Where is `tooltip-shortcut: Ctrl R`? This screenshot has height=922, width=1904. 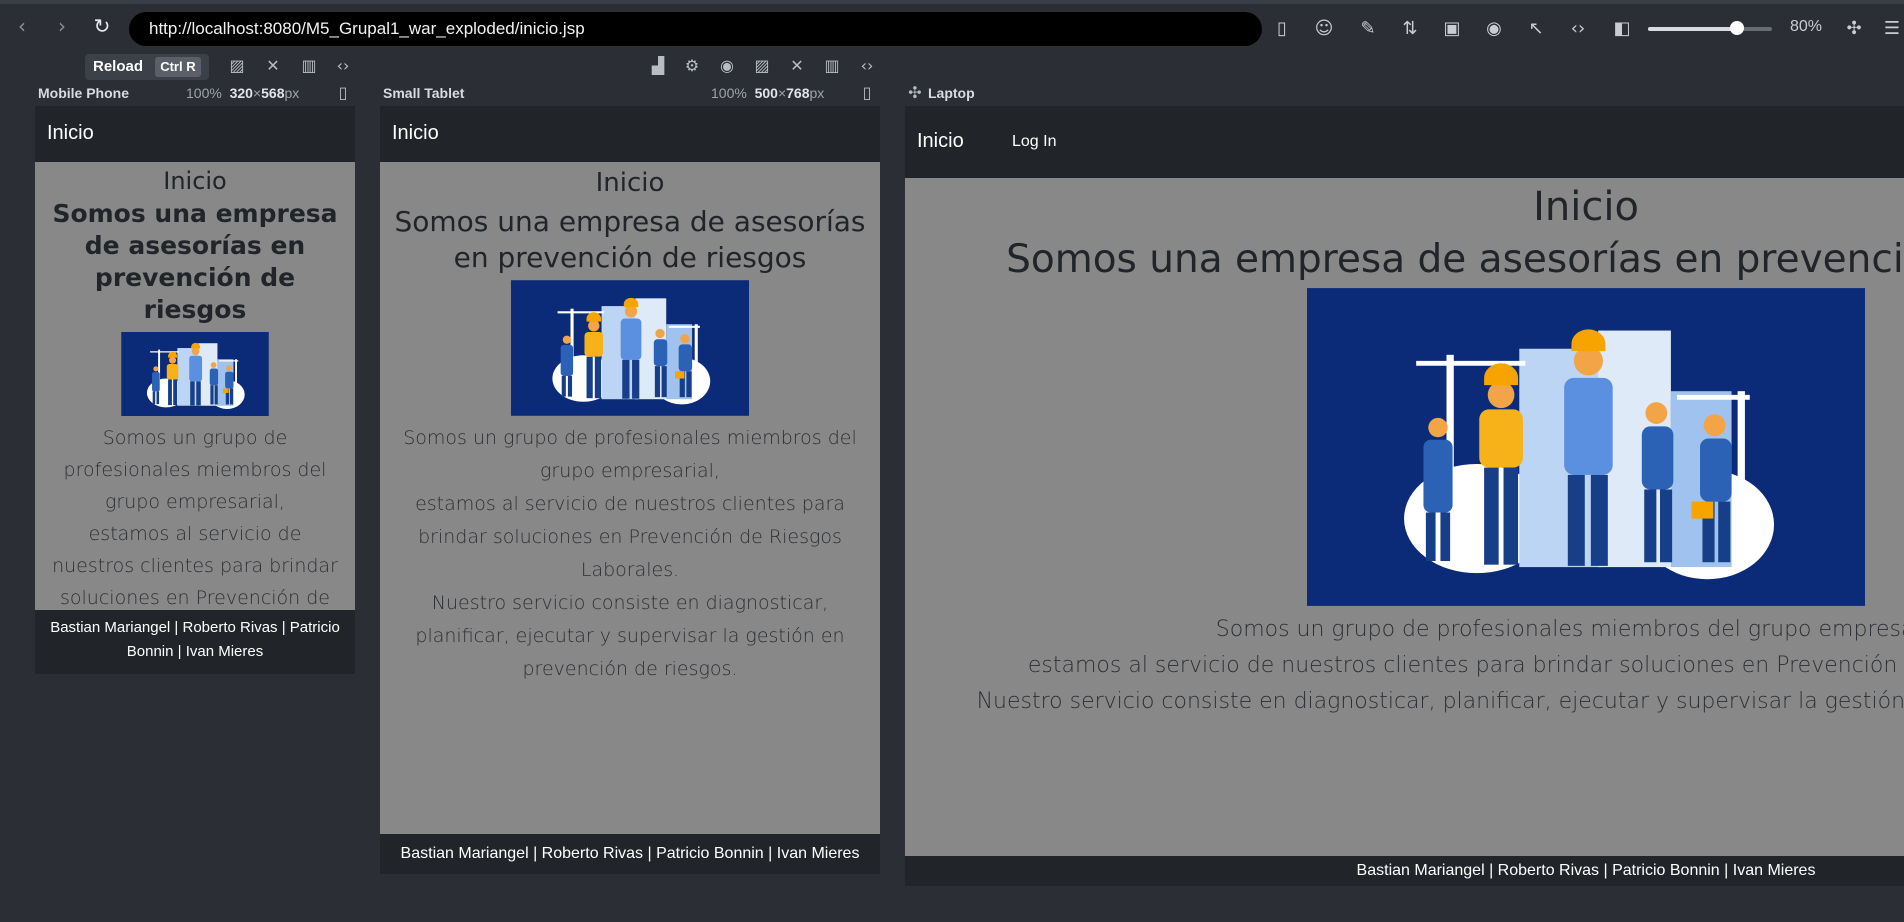 tooltip-shortcut: Ctrl R is located at coordinates (178, 67).